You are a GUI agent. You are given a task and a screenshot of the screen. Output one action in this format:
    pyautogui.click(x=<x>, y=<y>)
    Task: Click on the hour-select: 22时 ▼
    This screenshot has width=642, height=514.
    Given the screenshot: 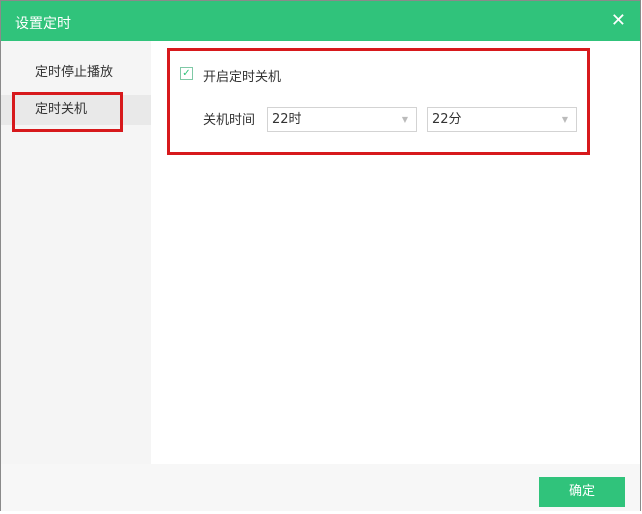 What is the action you would take?
    pyautogui.click(x=342, y=119)
    